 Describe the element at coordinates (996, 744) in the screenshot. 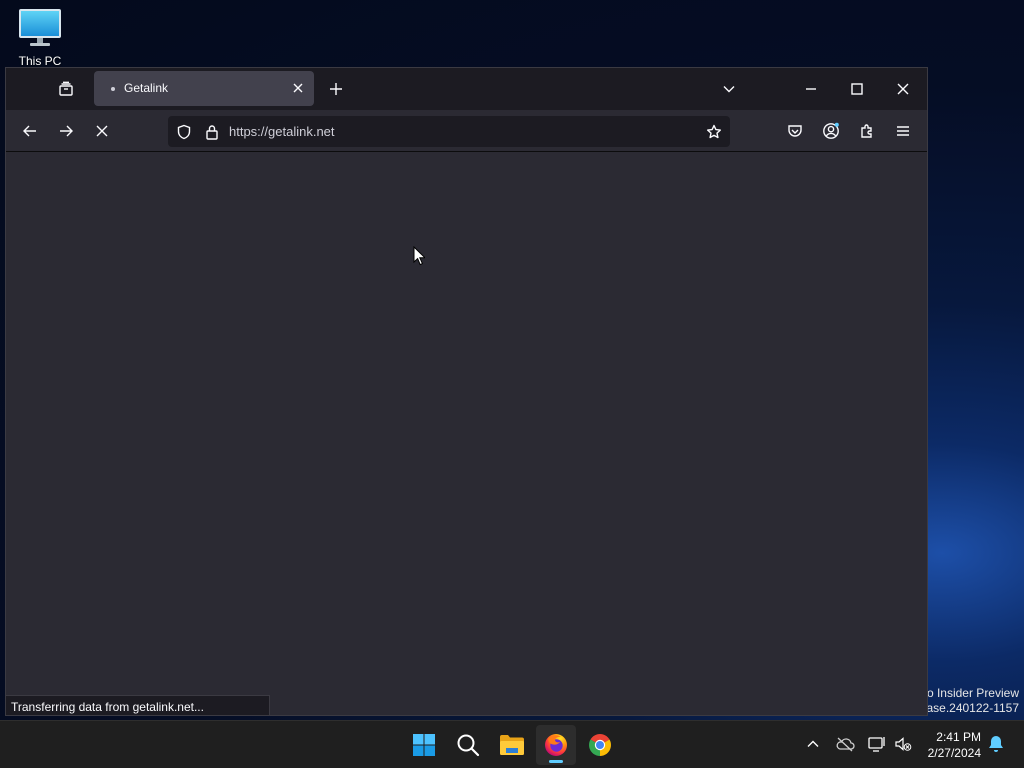

I see `notification-bell-icon` at that location.